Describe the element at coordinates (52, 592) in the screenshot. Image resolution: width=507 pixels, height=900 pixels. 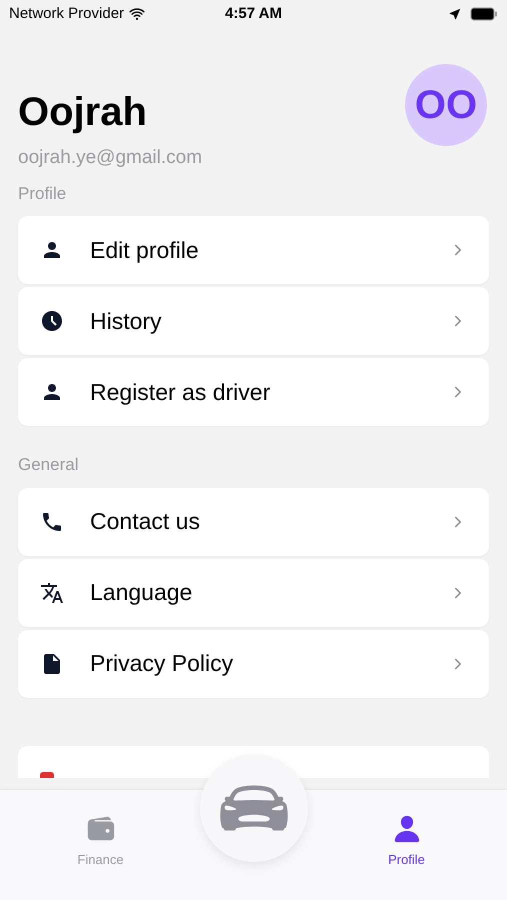
I see `translate-icon` at that location.